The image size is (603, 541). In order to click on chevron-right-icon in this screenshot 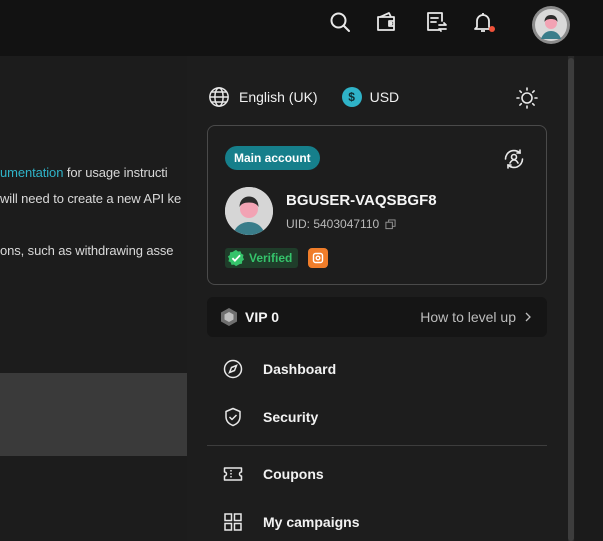, I will do `click(528, 317)`.